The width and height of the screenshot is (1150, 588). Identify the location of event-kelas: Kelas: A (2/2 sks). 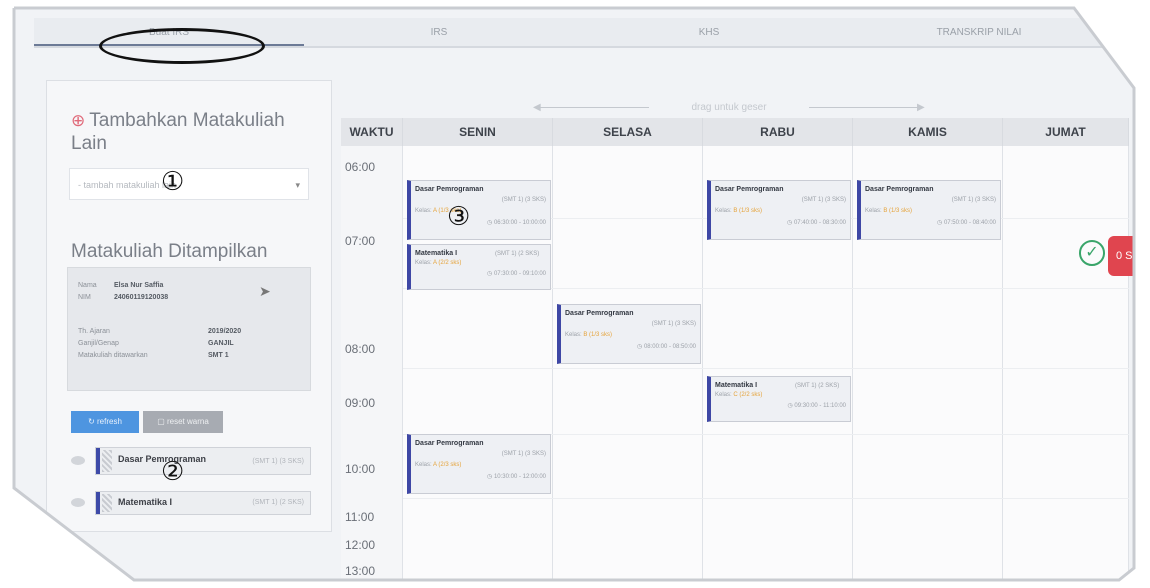
(438, 263).